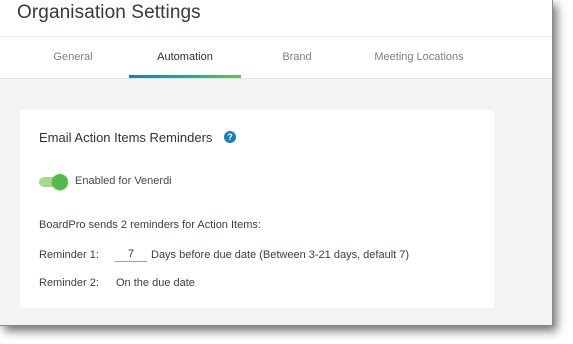 Image resolution: width=573 pixels, height=344 pixels. What do you see at coordinates (69, 283) in the screenshot?
I see `reminder-2-label: Reminder 2:` at bounding box center [69, 283].